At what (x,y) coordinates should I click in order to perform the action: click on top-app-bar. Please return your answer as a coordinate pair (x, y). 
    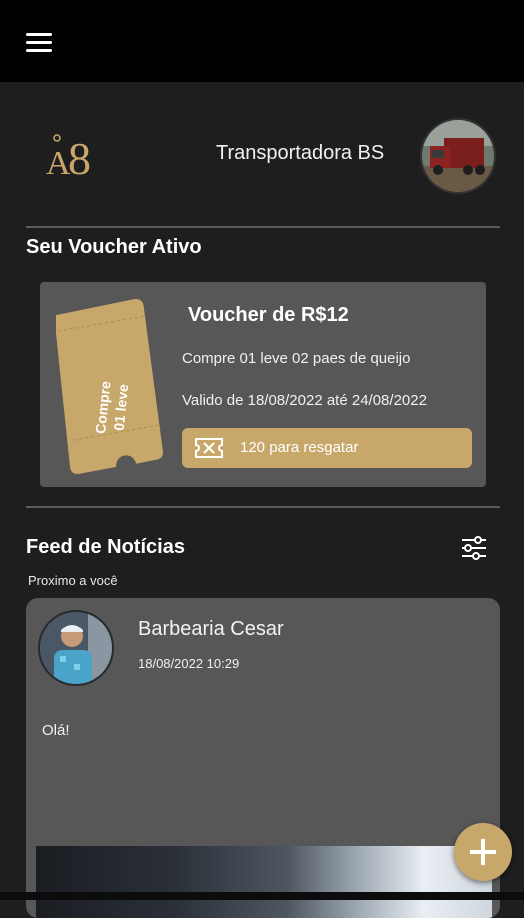
    Looking at the image, I should click on (262, 41).